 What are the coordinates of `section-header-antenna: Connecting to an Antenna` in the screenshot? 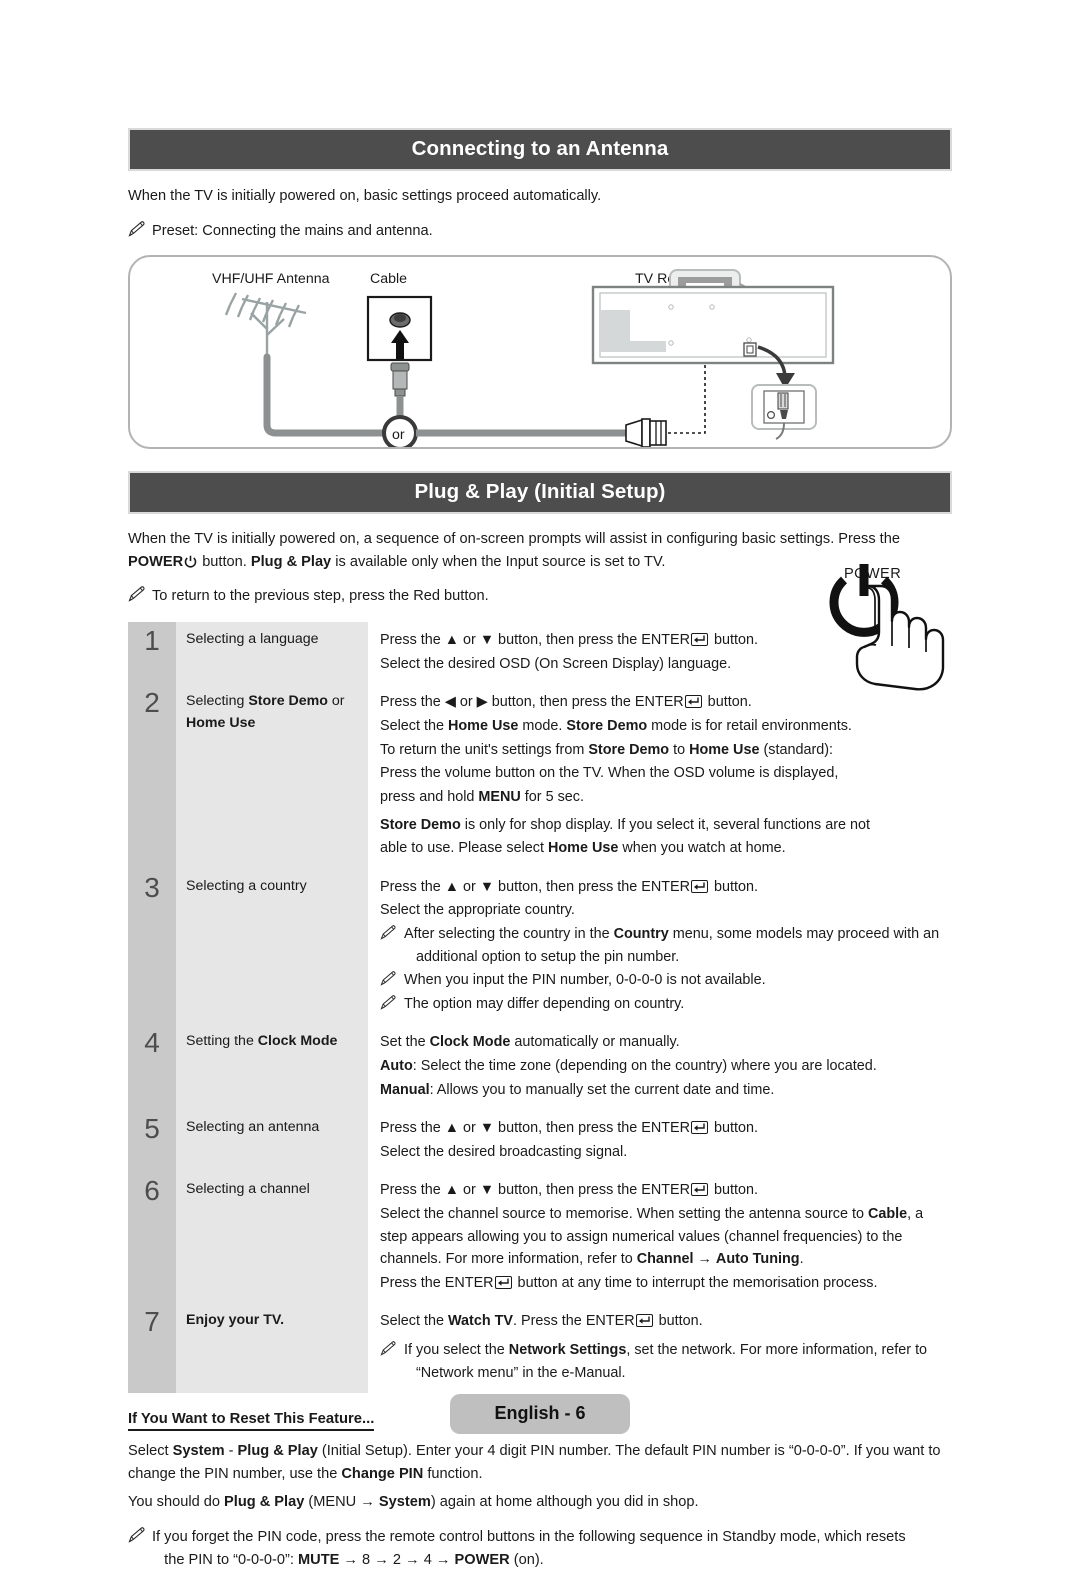 It's located at (540, 149).